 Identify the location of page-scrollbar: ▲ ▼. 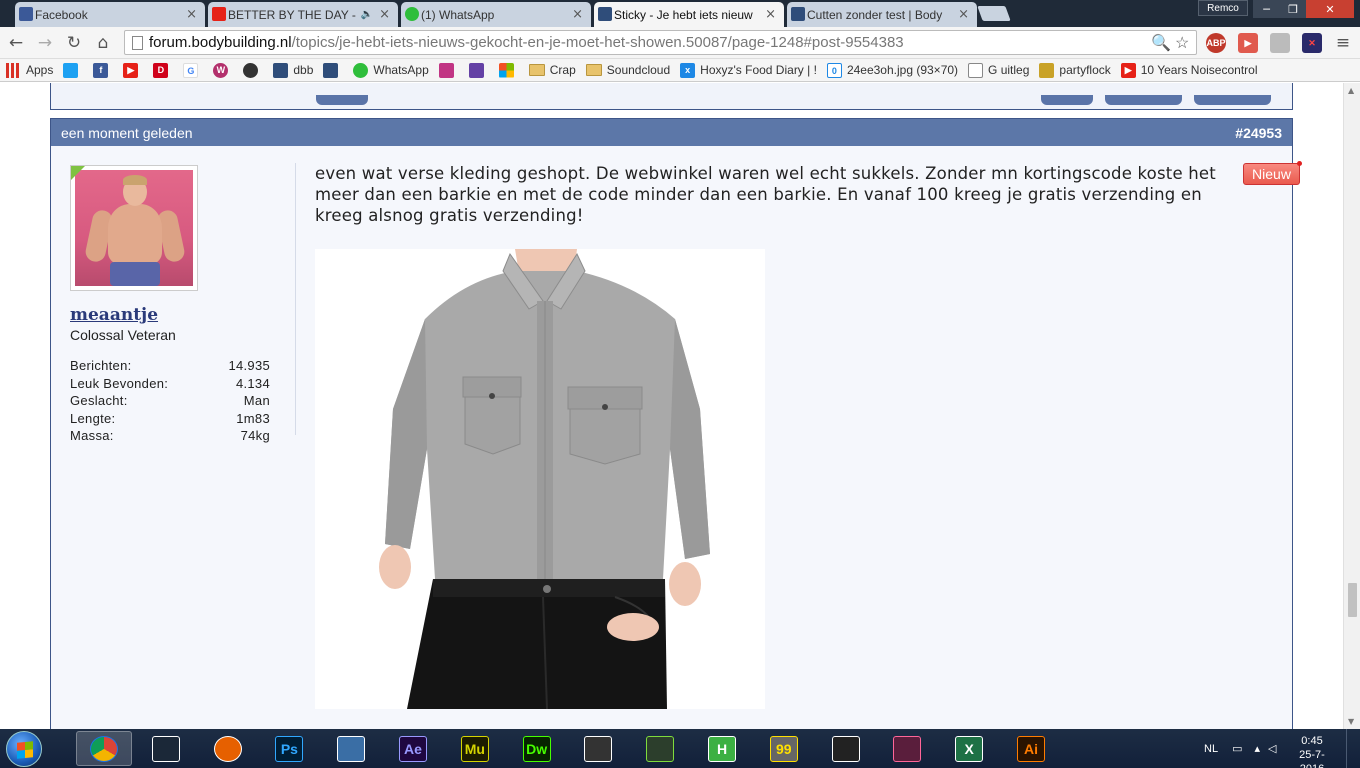
(1351, 406).